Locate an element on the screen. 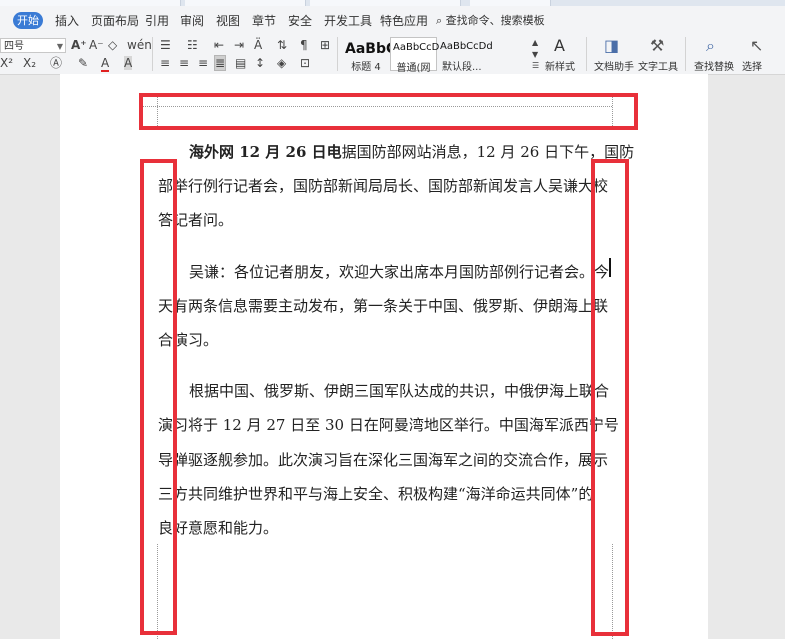 The image size is (785, 639). highlight-box-right-margin is located at coordinates (610, 397).